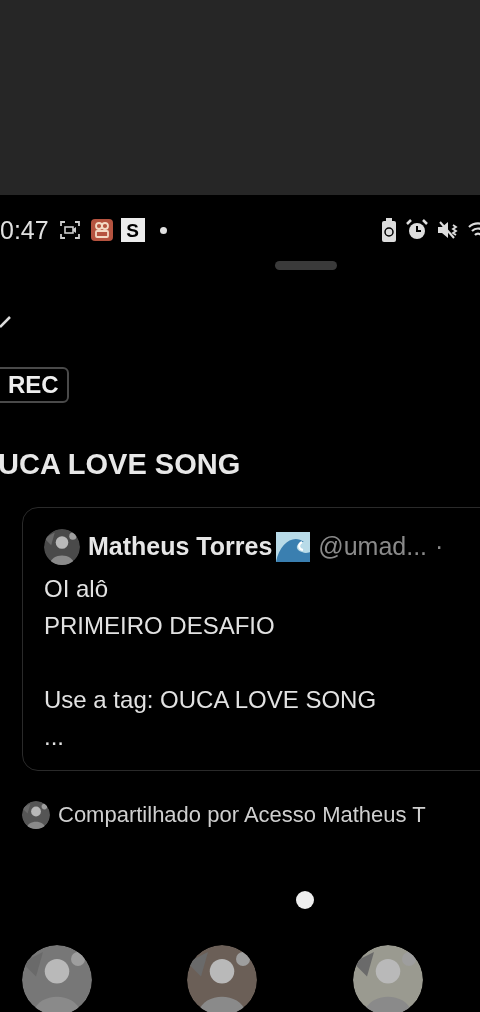 The image size is (480, 1012). I want to click on post-text-line: OI alô, so click(77, 588).